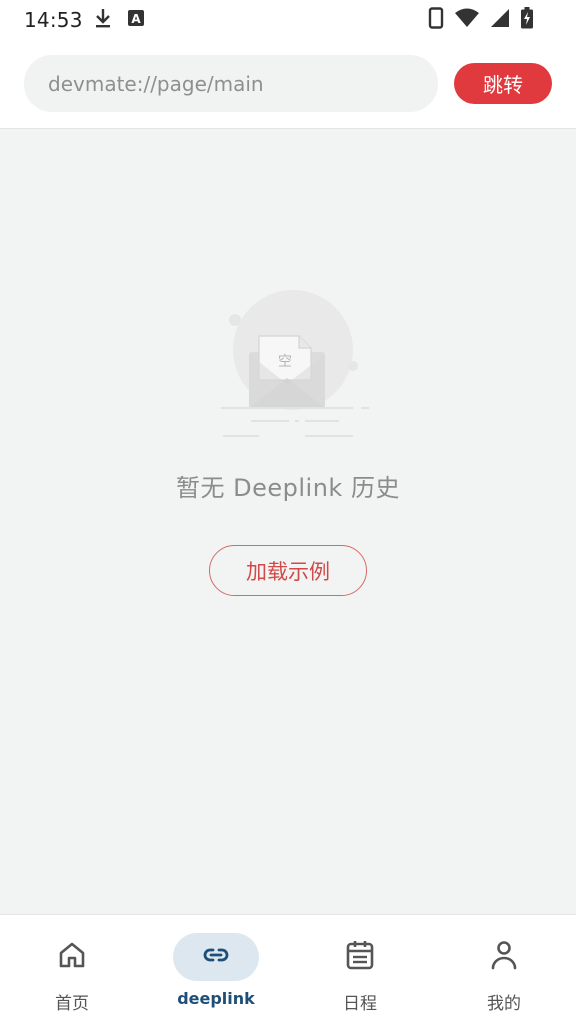 The height and width of the screenshot is (1024, 576). I want to click on nav-item-deeplink: deeplink, so click(216, 969).